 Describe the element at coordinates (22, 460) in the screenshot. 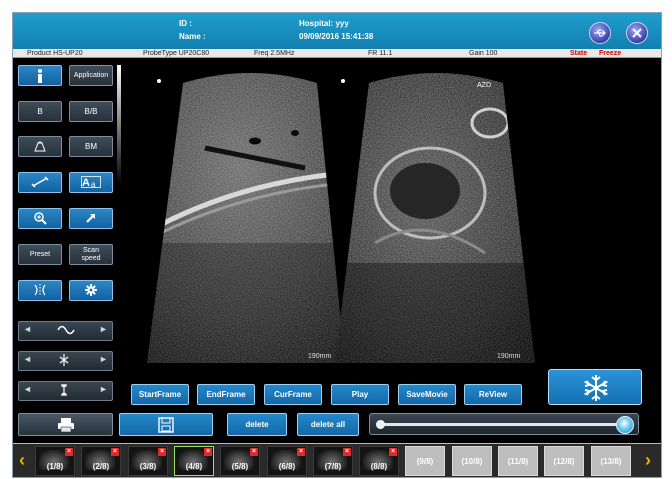

I see `strip-left-arrow-icon: ‹` at that location.